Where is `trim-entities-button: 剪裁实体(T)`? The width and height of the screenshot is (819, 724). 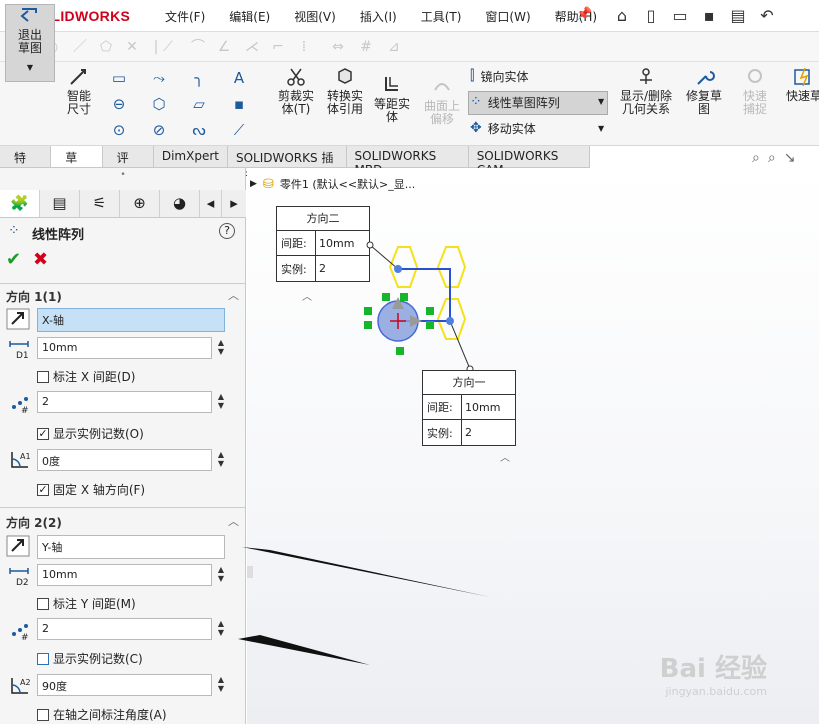 trim-entities-button: 剪裁实体(T) is located at coordinates (296, 91).